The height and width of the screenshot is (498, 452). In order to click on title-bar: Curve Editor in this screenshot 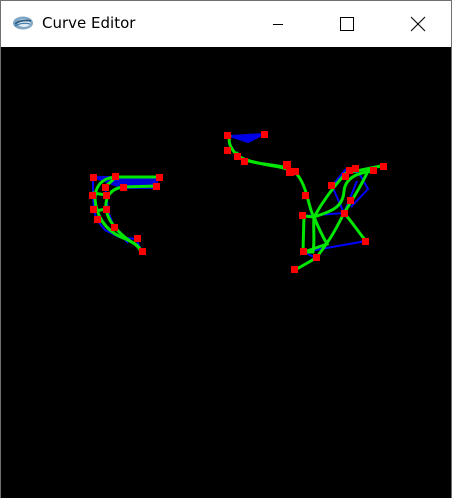, I will do `click(226, 24)`.